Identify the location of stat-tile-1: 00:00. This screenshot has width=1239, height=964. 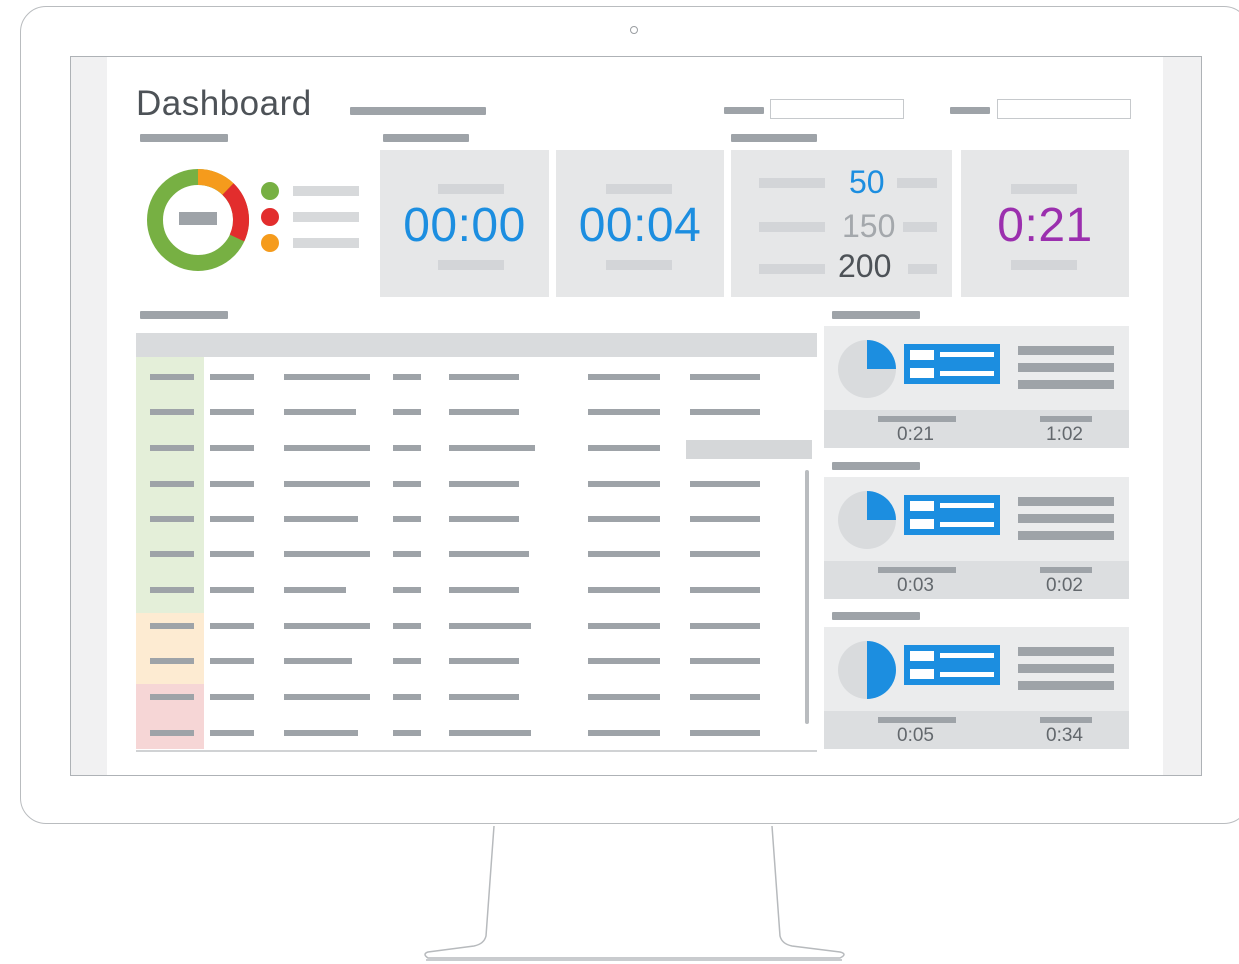
(464, 223).